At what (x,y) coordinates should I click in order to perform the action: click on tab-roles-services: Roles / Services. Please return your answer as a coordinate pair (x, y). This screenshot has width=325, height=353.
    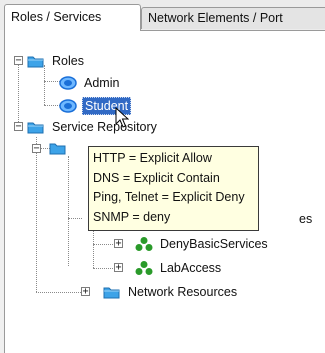
    Looking at the image, I should click on (72, 17).